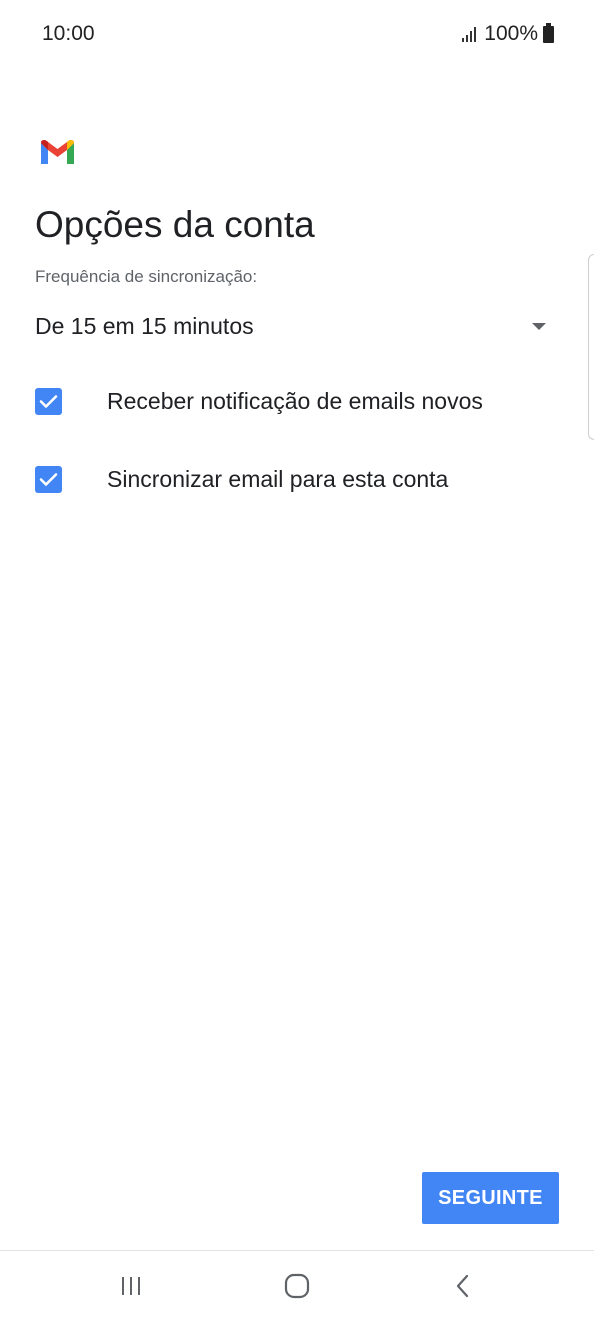 This screenshot has width=594, height=1320. I want to click on status-time: 10:00, so click(68, 33).